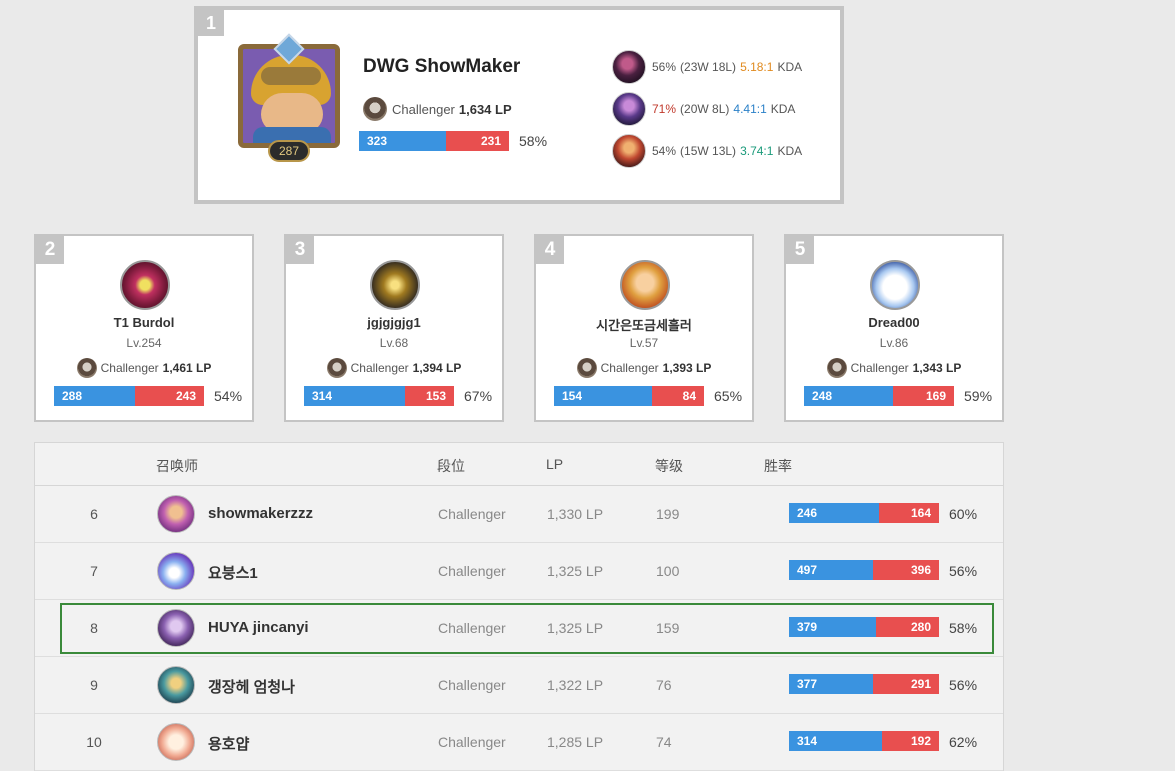  What do you see at coordinates (978, 396) in the screenshot?
I see `winrate-text: 59%` at bounding box center [978, 396].